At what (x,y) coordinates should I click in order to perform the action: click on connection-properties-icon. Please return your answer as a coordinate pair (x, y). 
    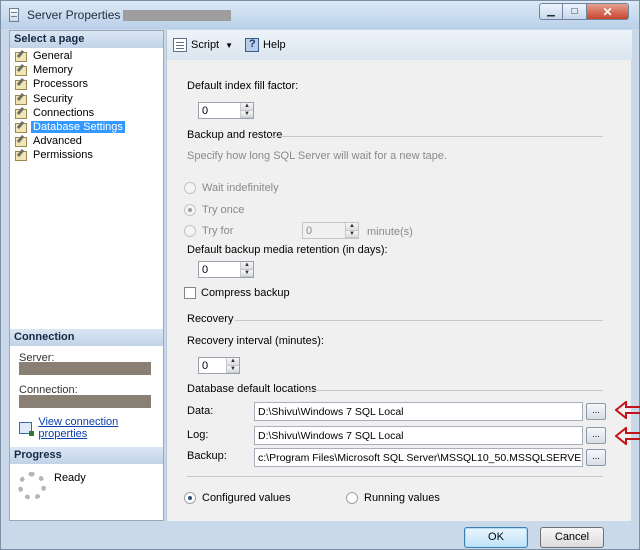
    Looking at the image, I should click on (27, 429).